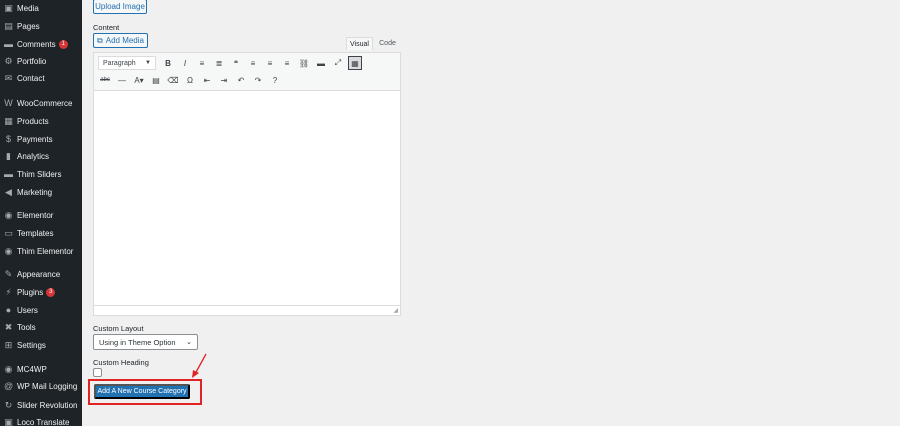 This screenshot has height=426, width=900. What do you see at coordinates (30, 292) in the screenshot?
I see `sidebar-item-label: Plugins` at bounding box center [30, 292].